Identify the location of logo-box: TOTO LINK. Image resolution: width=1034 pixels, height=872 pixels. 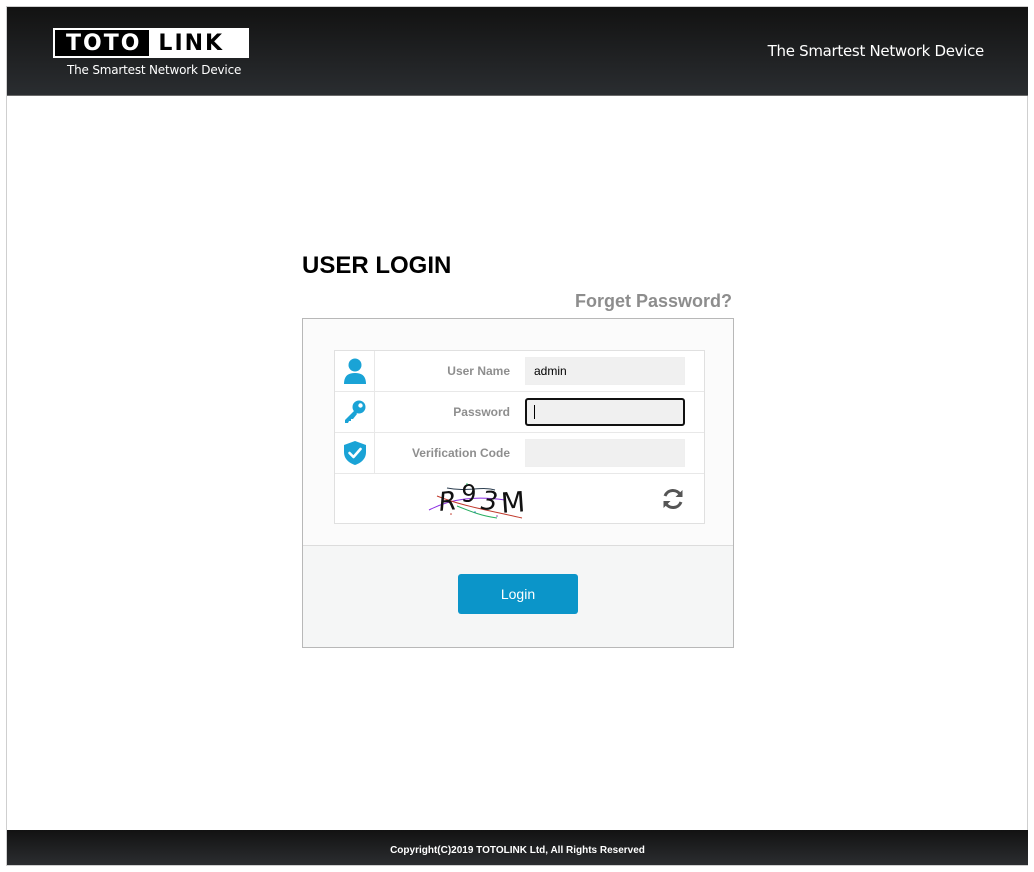
(151, 43).